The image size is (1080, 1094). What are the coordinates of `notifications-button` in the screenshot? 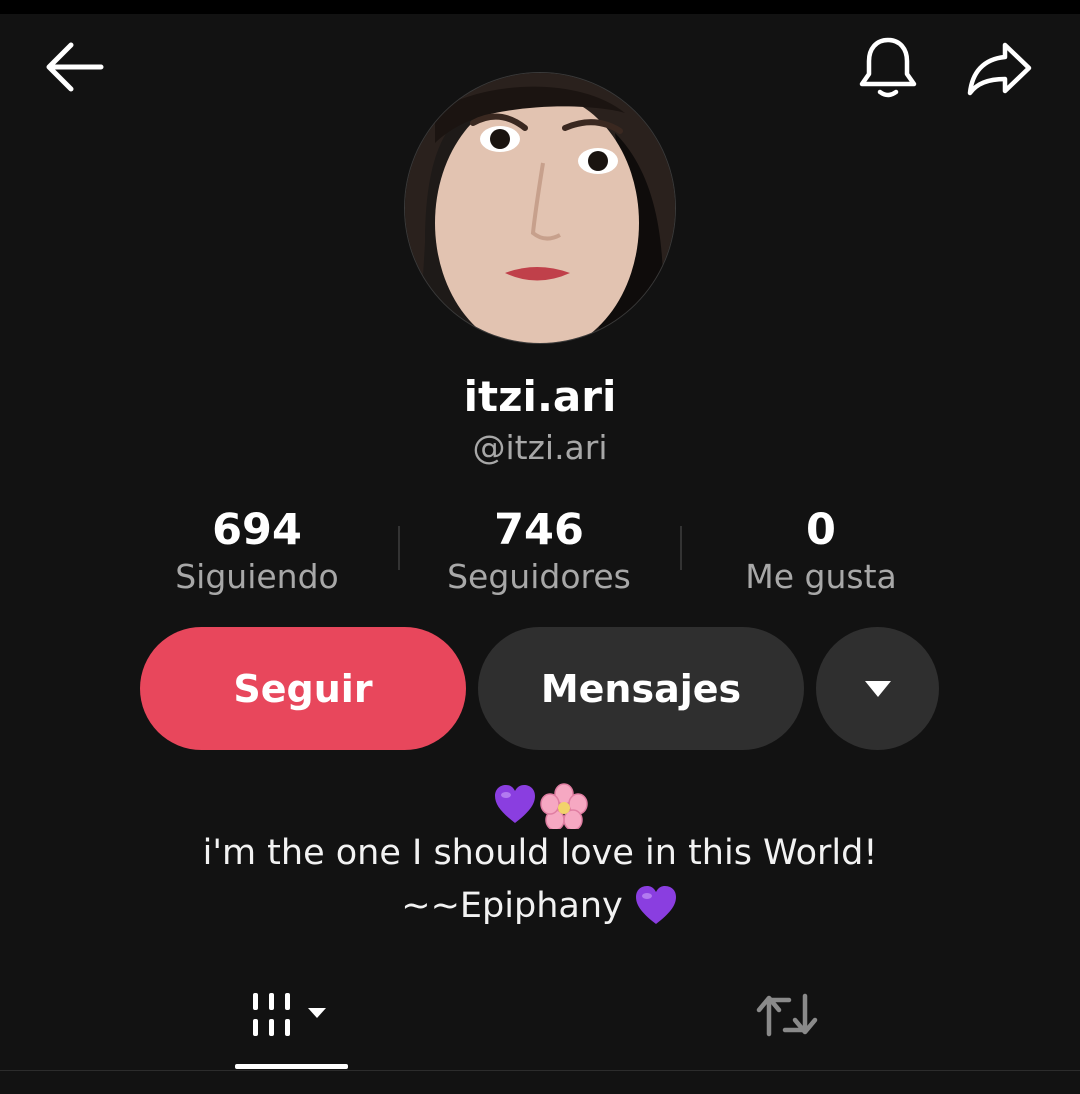 It's located at (888, 68).